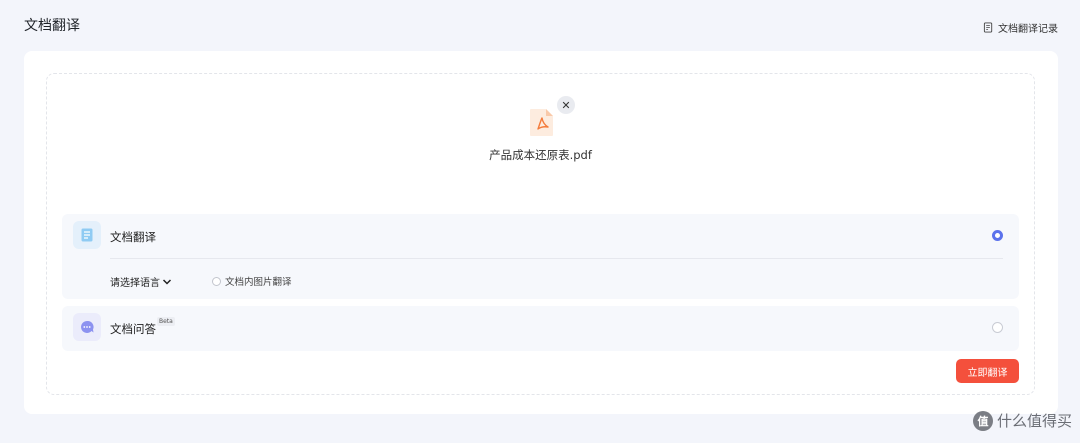 The width and height of the screenshot is (1080, 443). I want to click on language-select-label: 请选择语言, so click(135, 283).